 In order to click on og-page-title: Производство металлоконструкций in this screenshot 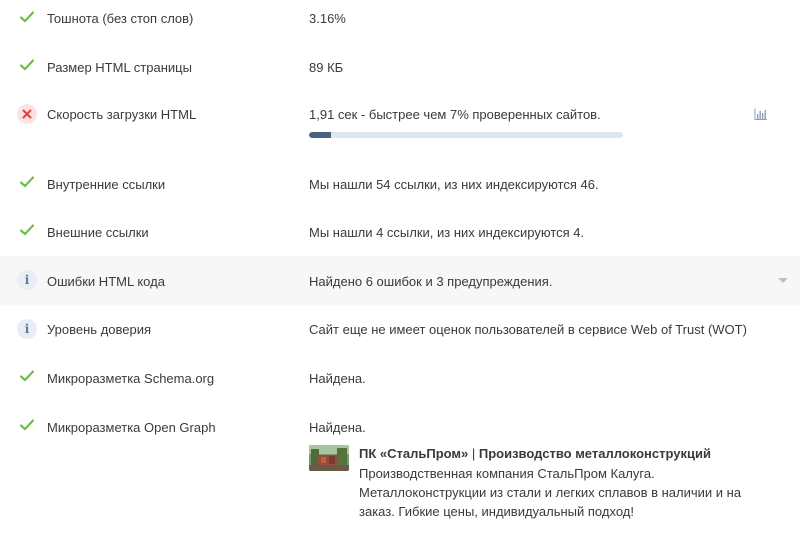, I will do `click(594, 453)`.